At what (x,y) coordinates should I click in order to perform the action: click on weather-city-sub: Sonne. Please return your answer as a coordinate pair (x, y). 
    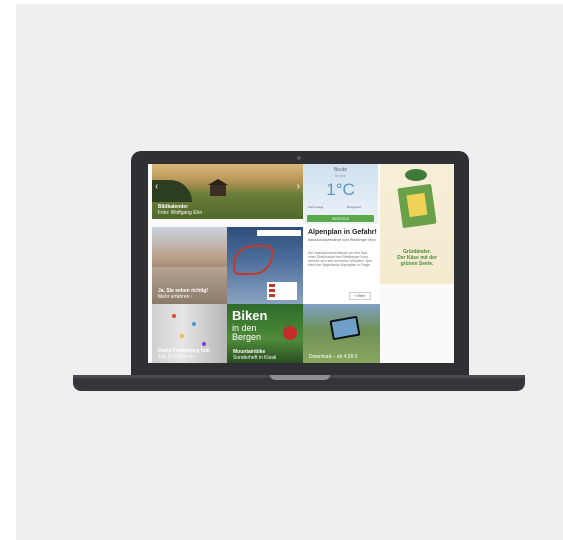
    Looking at the image, I should click on (340, 175).